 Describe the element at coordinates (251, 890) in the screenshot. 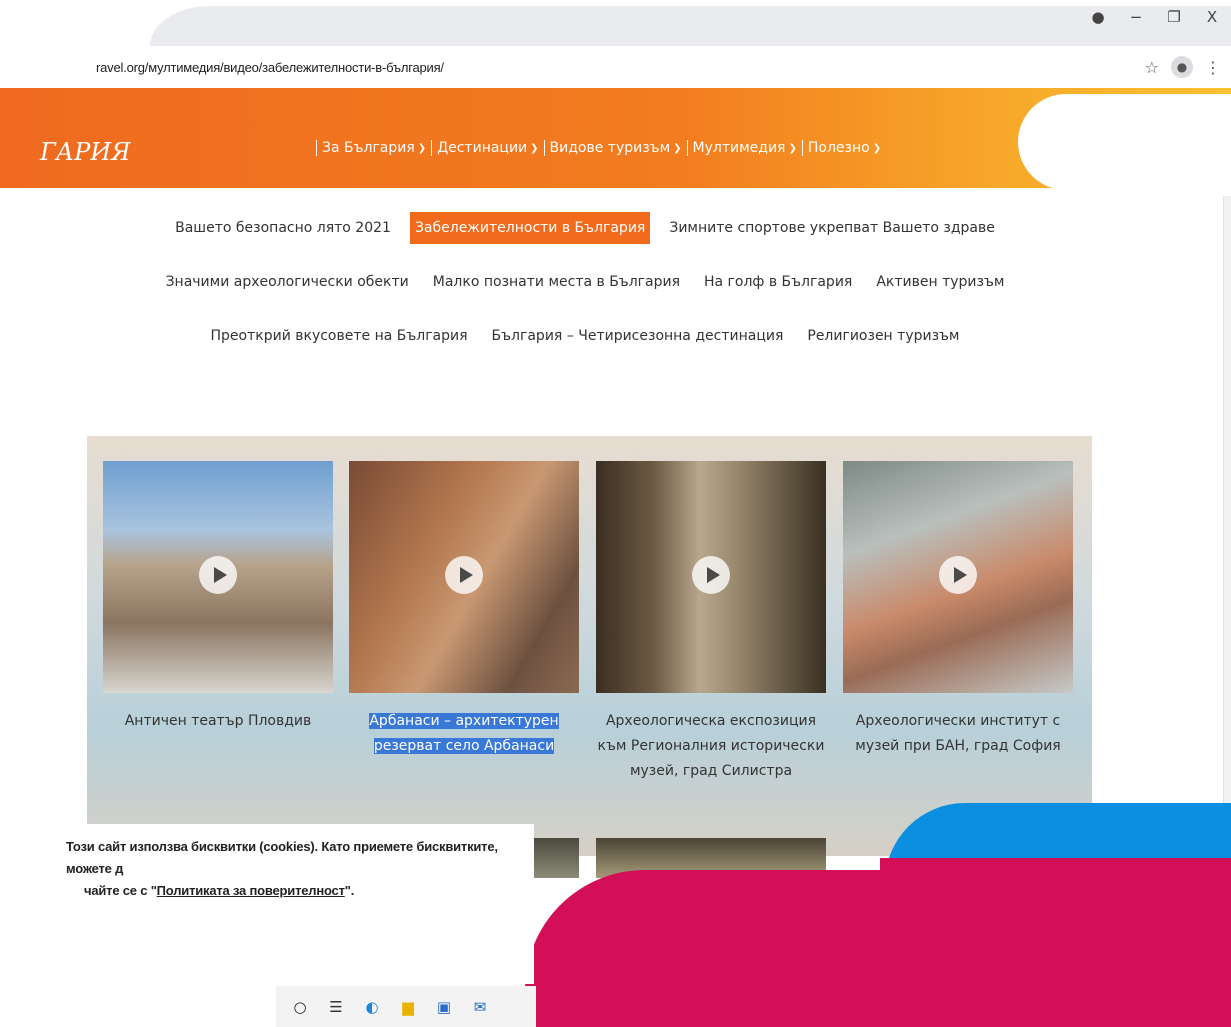

I see `privacy-policy-link: Политиката за поверителност` at that location.